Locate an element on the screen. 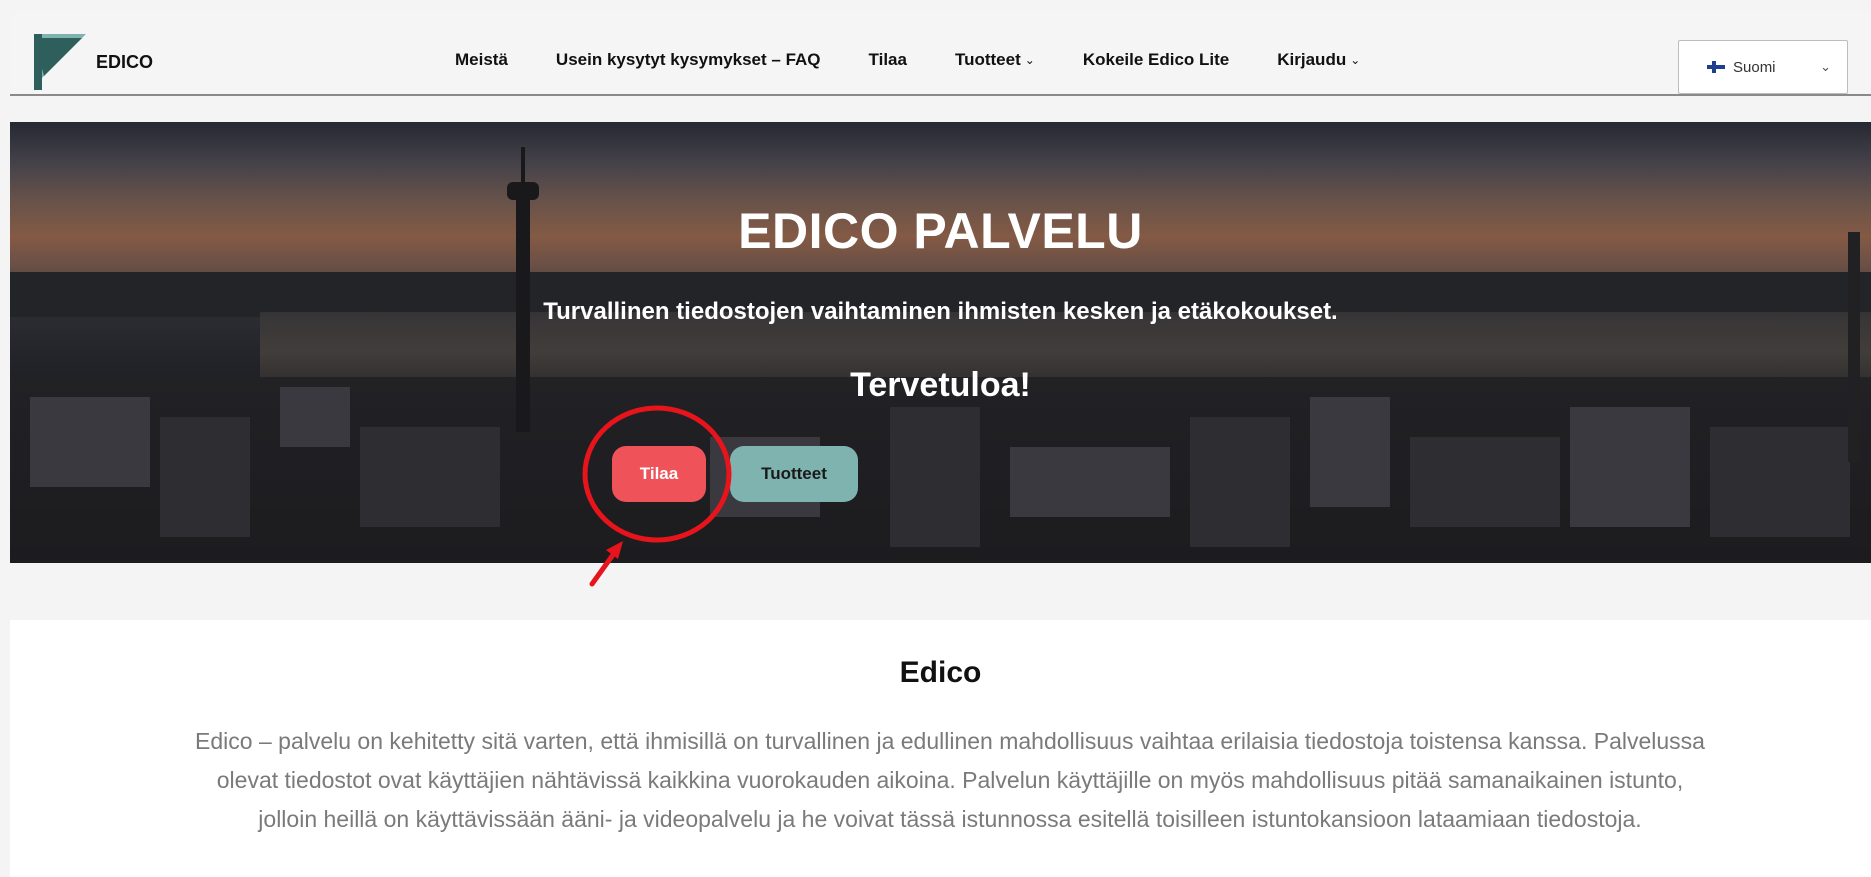  nav-label: Kirjaudu is located at coordinates (1312, 59).